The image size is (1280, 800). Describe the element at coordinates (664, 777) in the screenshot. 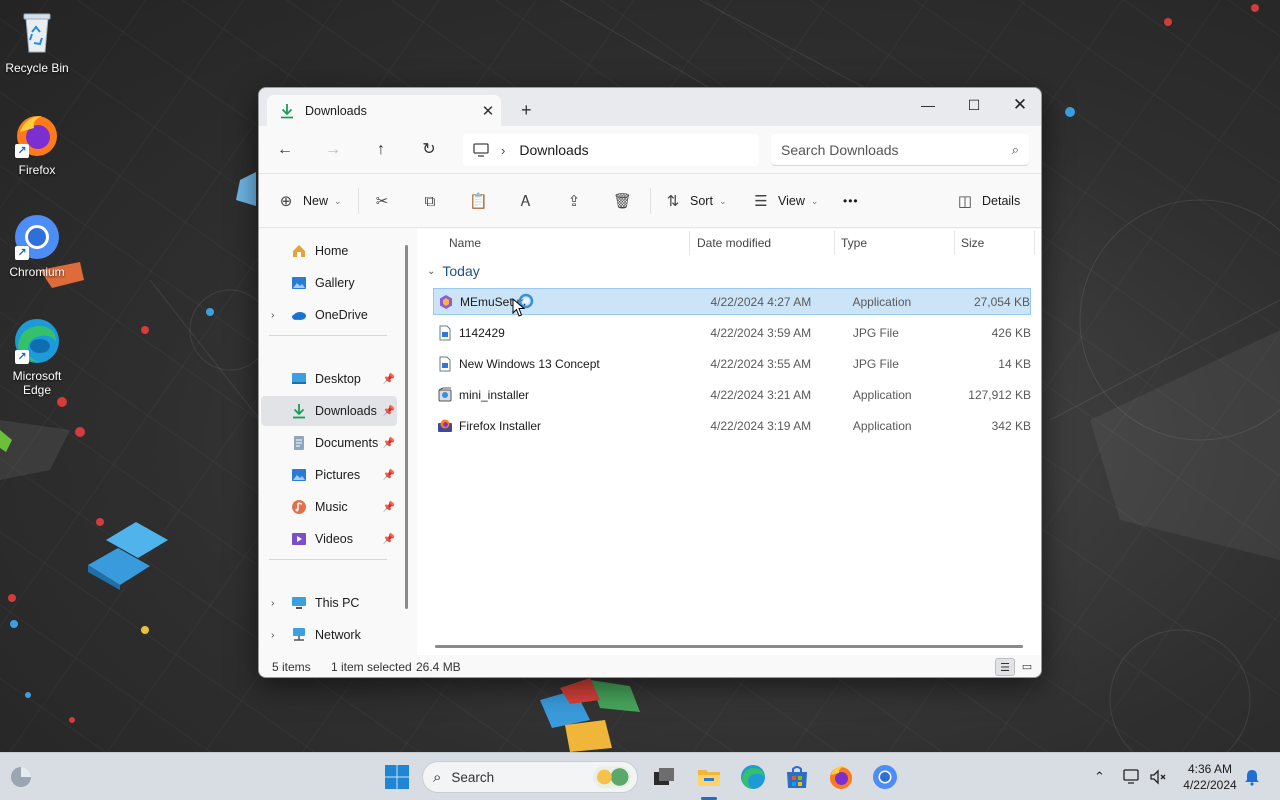

I see `task-view-icon` at that location.